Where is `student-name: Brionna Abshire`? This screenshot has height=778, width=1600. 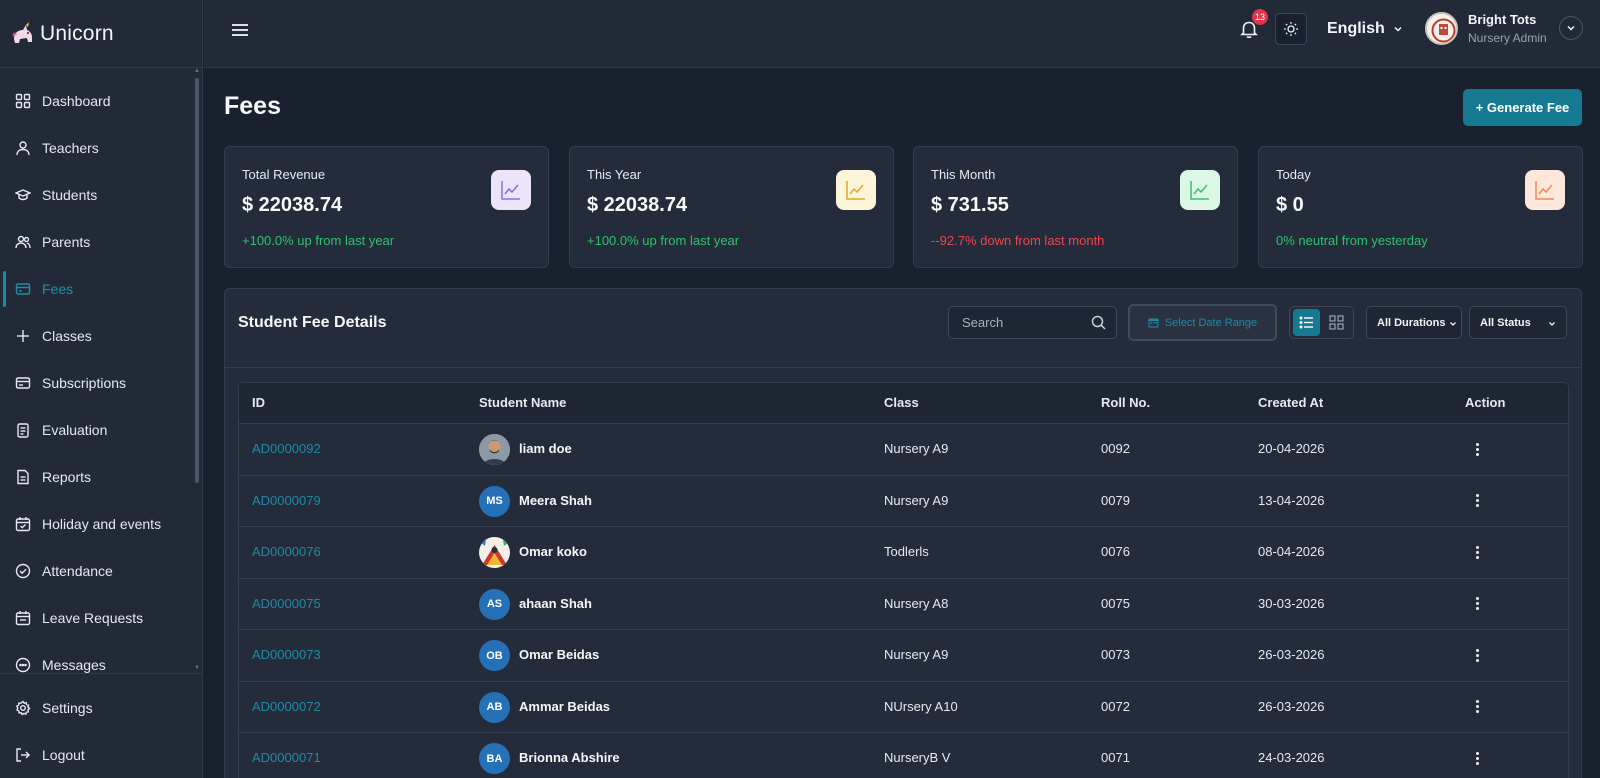 student-name: Brionna Abshire is located at coordinates (569, 757).